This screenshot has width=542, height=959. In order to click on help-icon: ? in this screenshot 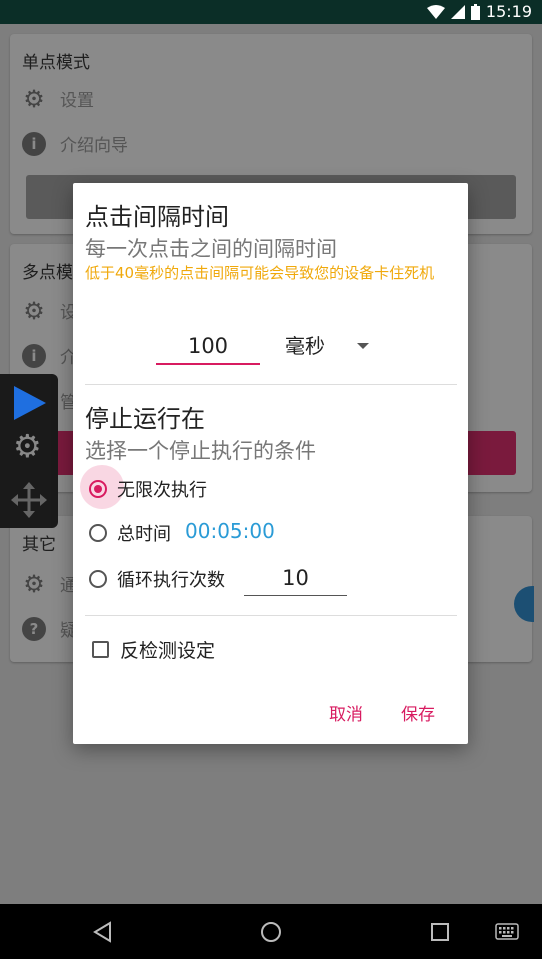, I will do `click(34, 628)`.